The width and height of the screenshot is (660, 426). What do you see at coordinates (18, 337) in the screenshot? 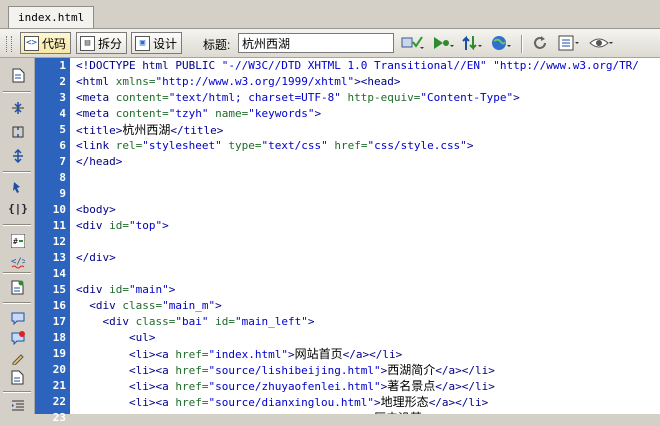
I see `remove-comment-icon` at bounding box center [18, 337].